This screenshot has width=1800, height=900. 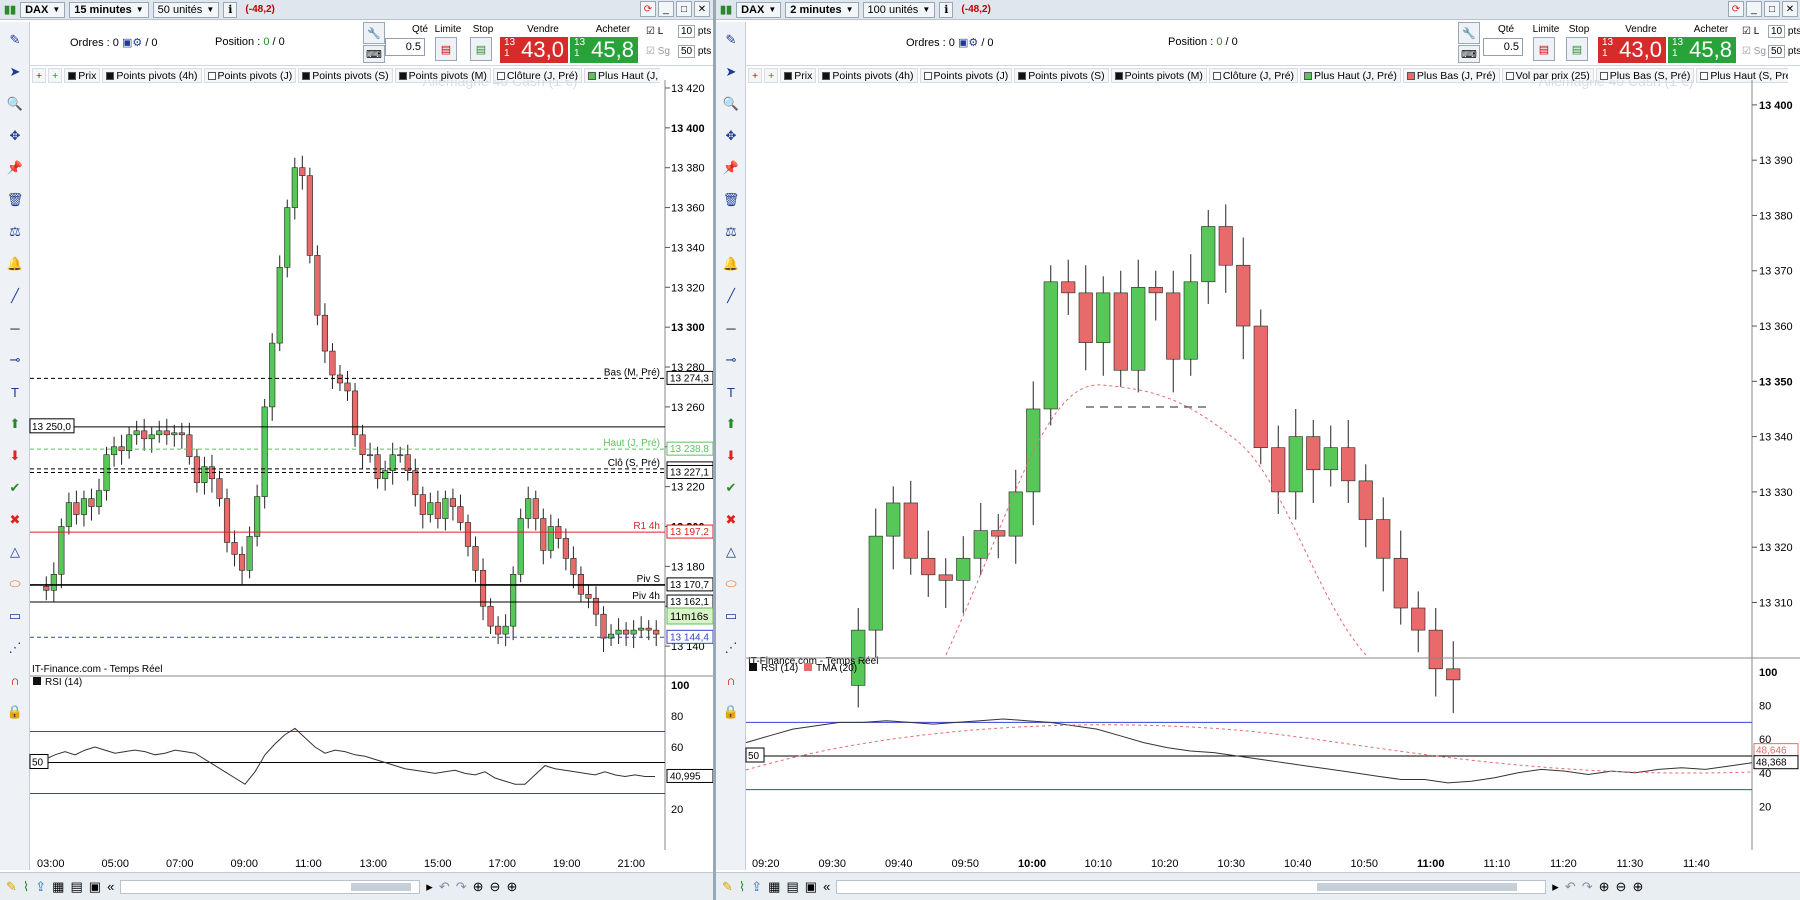 I want to click on pts2-value: 50, so click(x=1777, y=51).